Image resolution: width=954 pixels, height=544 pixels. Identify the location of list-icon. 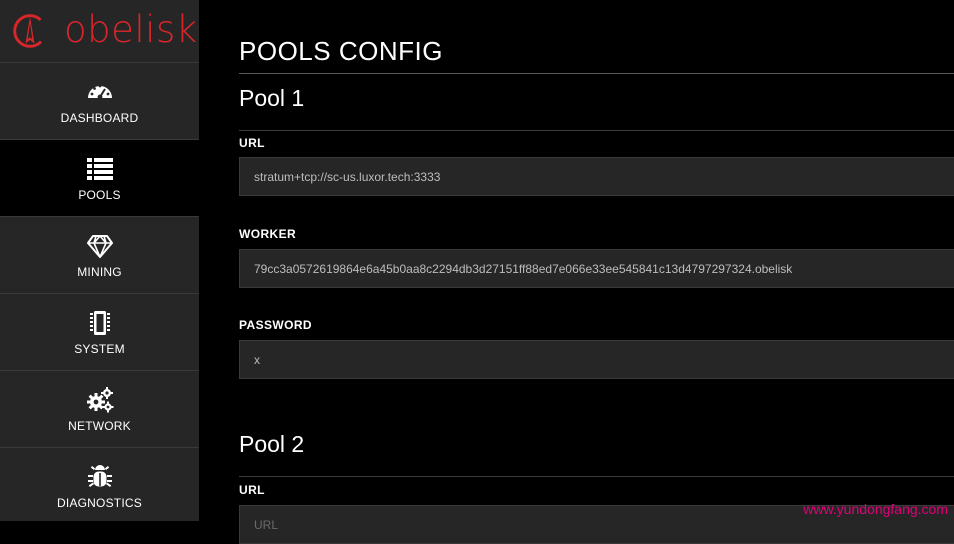
(99, 168).